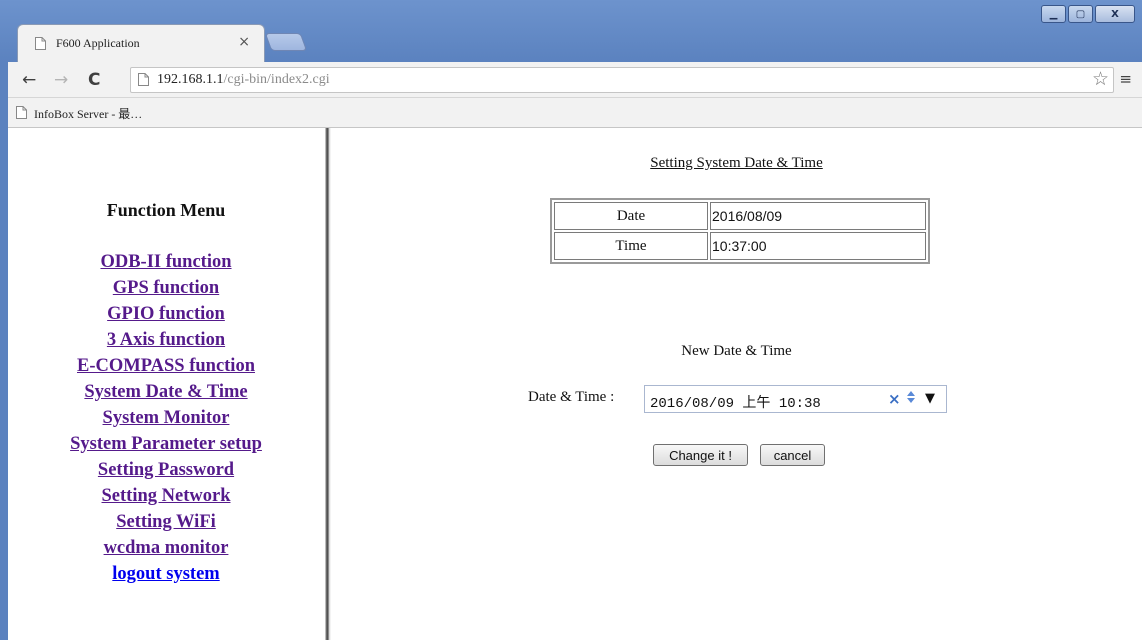 The image size is (1142, 640). I want to click on menu-item: GPS function, so click(166, 289).